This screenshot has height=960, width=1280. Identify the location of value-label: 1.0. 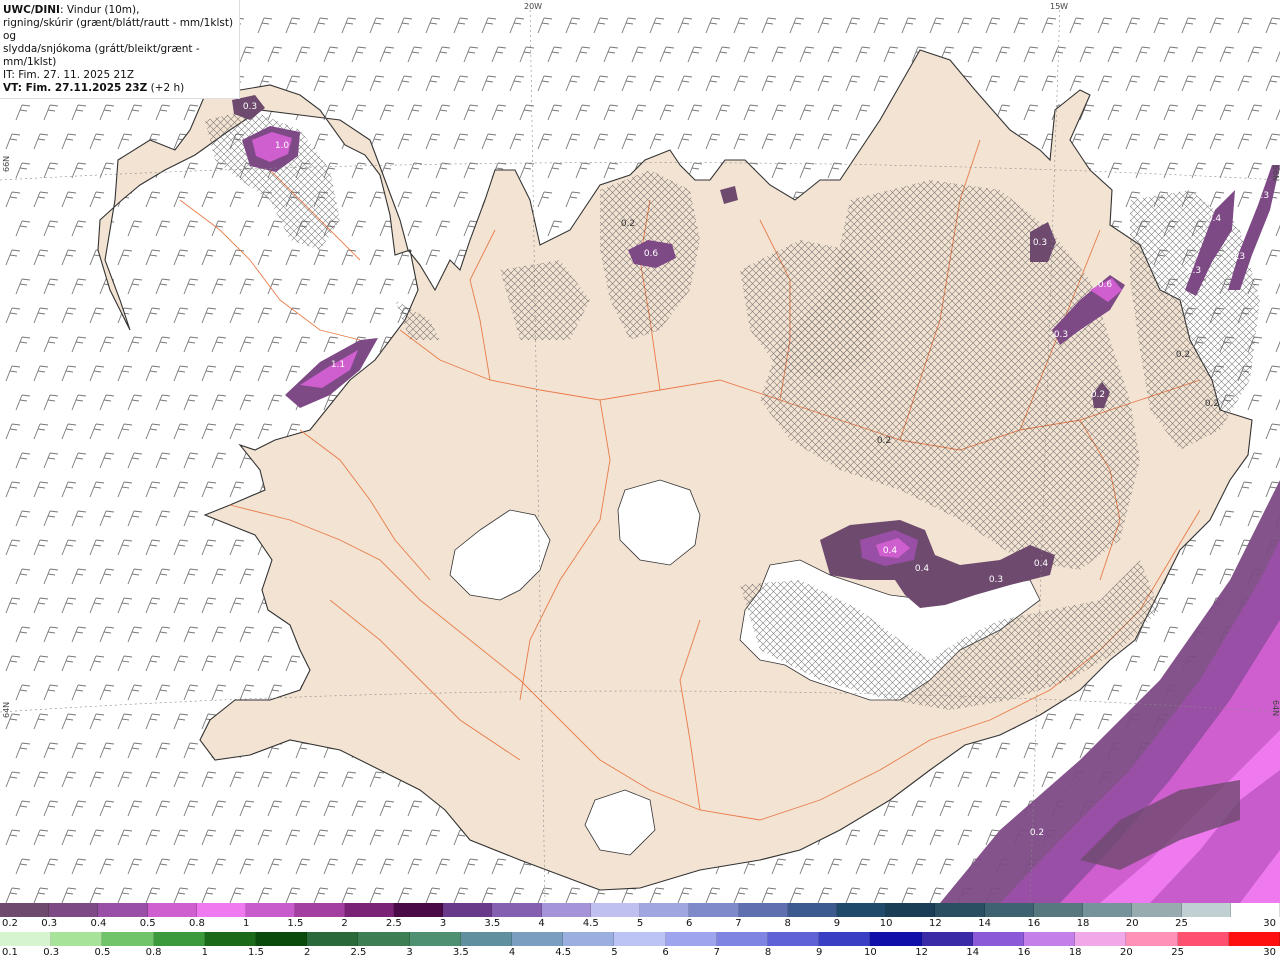
(282, 146).